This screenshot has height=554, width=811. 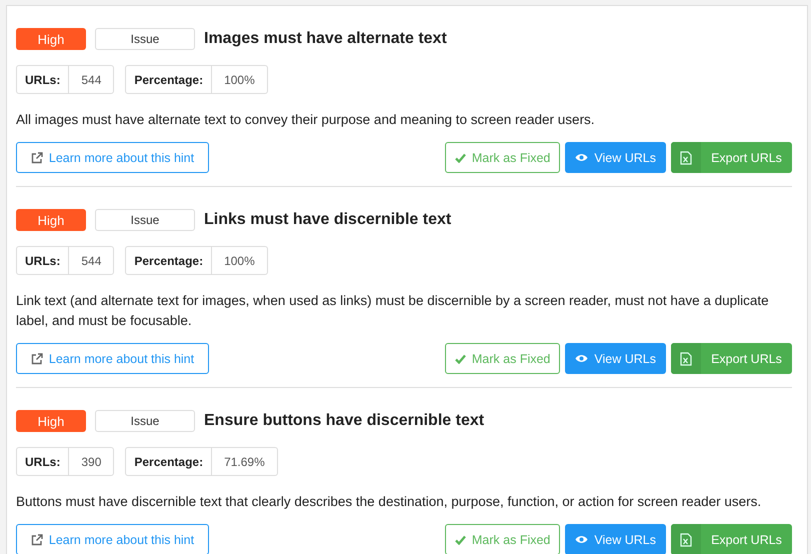 I want to click on hint-description: Link text (and alternate text for images, when used as links) must be discernible by a screen reader, must not have a duplicate label, and must be focusable., so click(x=393, y=311).